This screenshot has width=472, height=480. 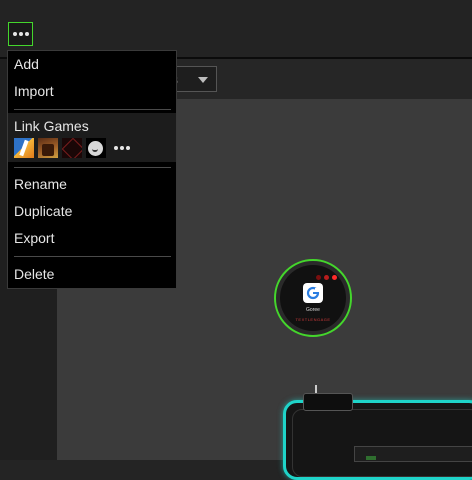 I want to click on dota-icon, so click(x=48, y=148).